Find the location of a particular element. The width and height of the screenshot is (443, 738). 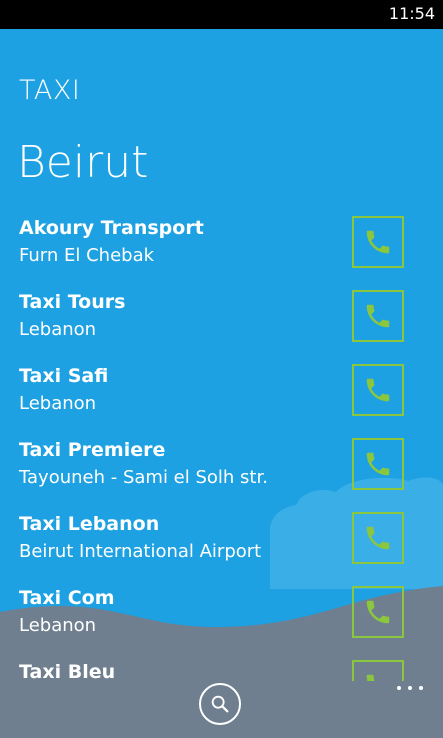

search-icon is located at coordinates (220, 704).